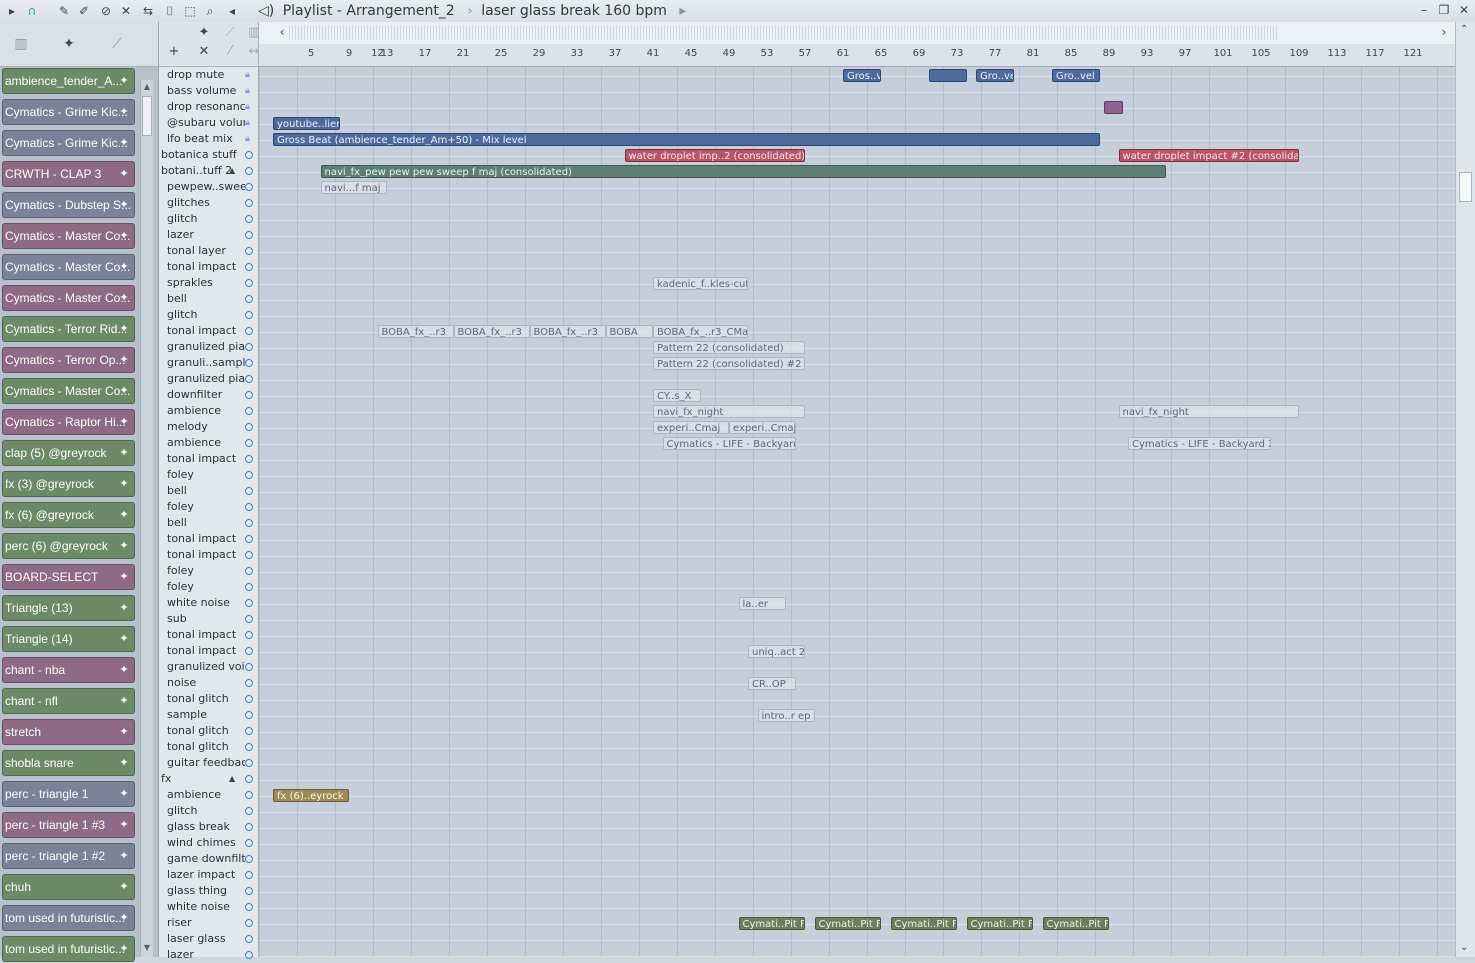 The width and height of the screenshot is (1475, 963). Describe the element at coordinates (208, 107) in the screenshot. I see `track-header: drop resonance 🔒︎` at that location.